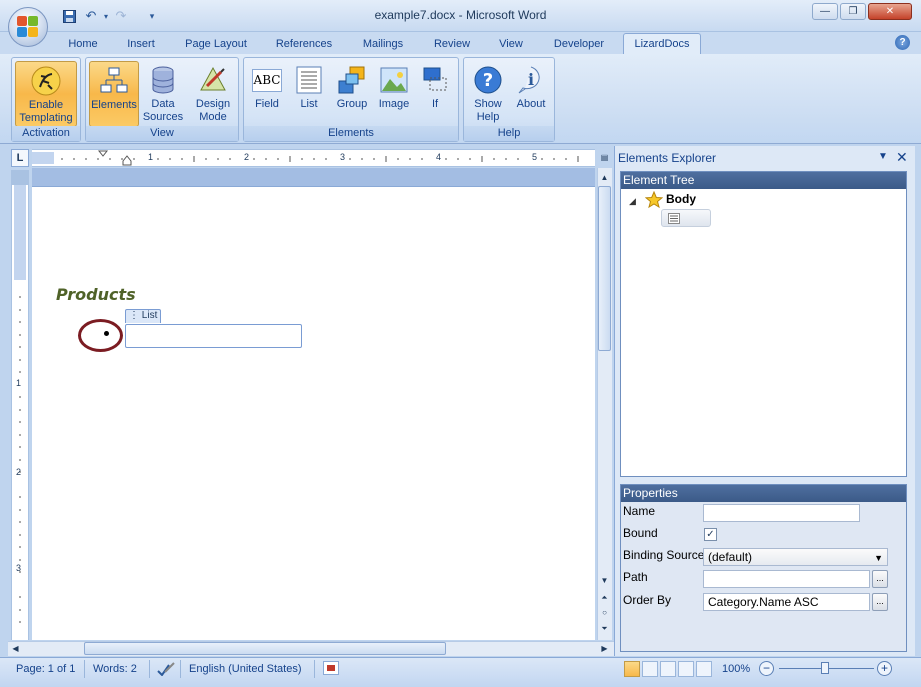 The image size is (921, 687). Describe the element at coordinates (46, 94) in the screenshot. I see `enable-templating-button: Enable Templating` at that location.